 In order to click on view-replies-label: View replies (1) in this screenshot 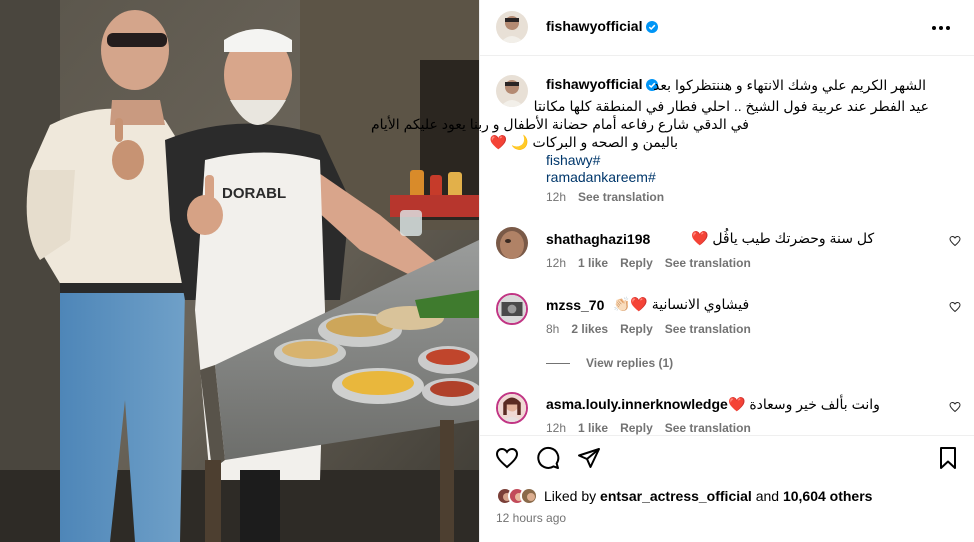, I will do `click(630, 363)`.